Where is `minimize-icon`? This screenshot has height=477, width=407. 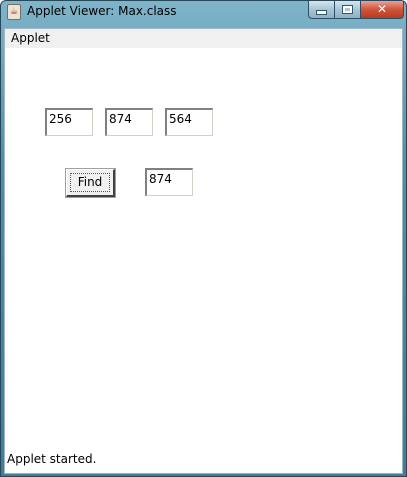
minimize-icon is located at coordinates (321, 12).